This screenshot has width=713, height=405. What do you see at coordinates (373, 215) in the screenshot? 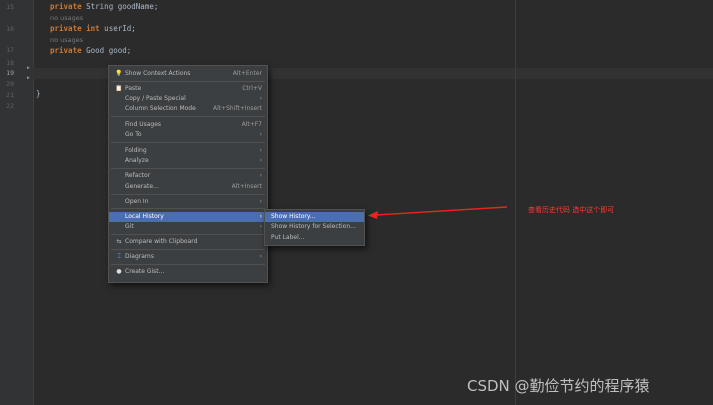
I see `annotation-arrow-head` at bounding box center [373, 215].